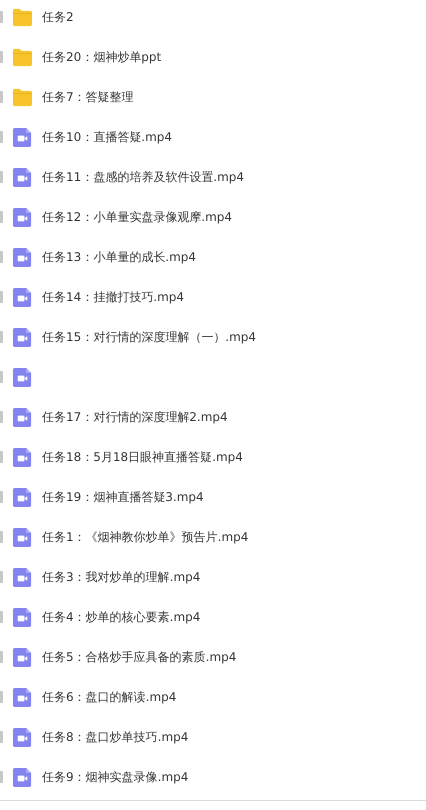 Image resolution: width=426 pixels, height=810 pixels. Describe the element at coordinates (115, 777) in the screenshot. I see `file-name: 任务9：烟神实盘录像.mp4` at that location.